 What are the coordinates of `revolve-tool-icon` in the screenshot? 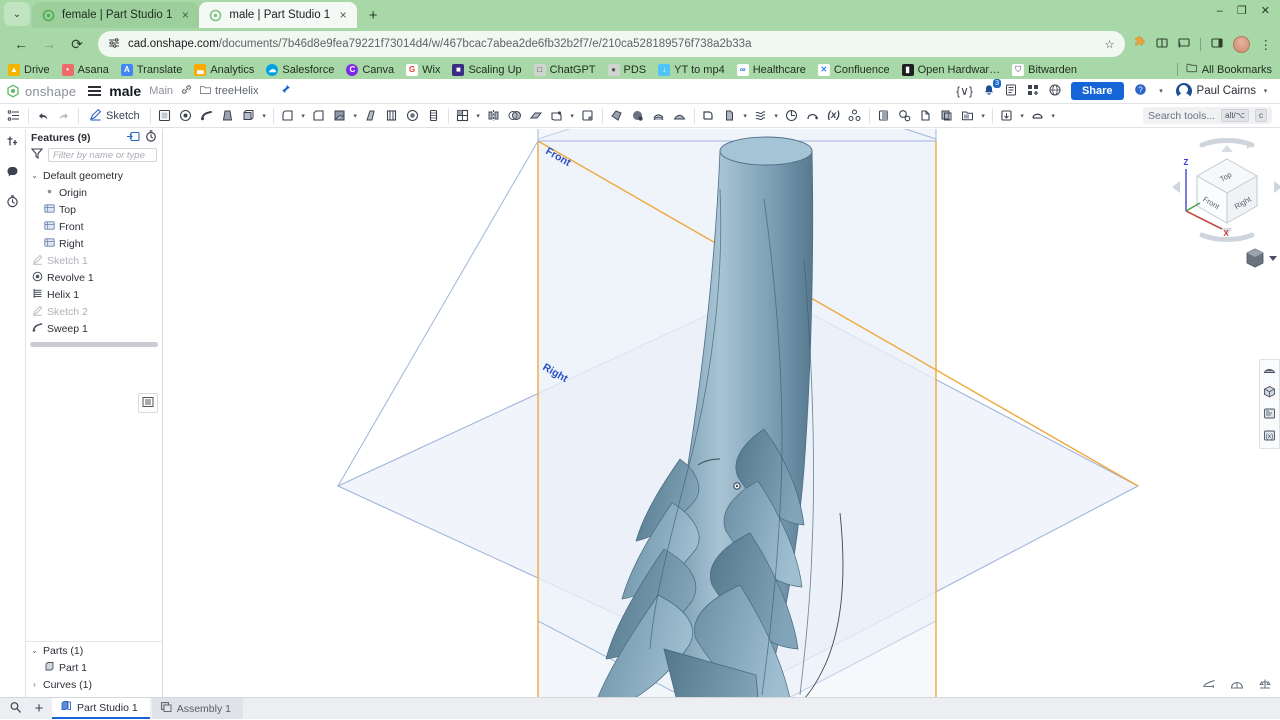 It's located at (186, 116).